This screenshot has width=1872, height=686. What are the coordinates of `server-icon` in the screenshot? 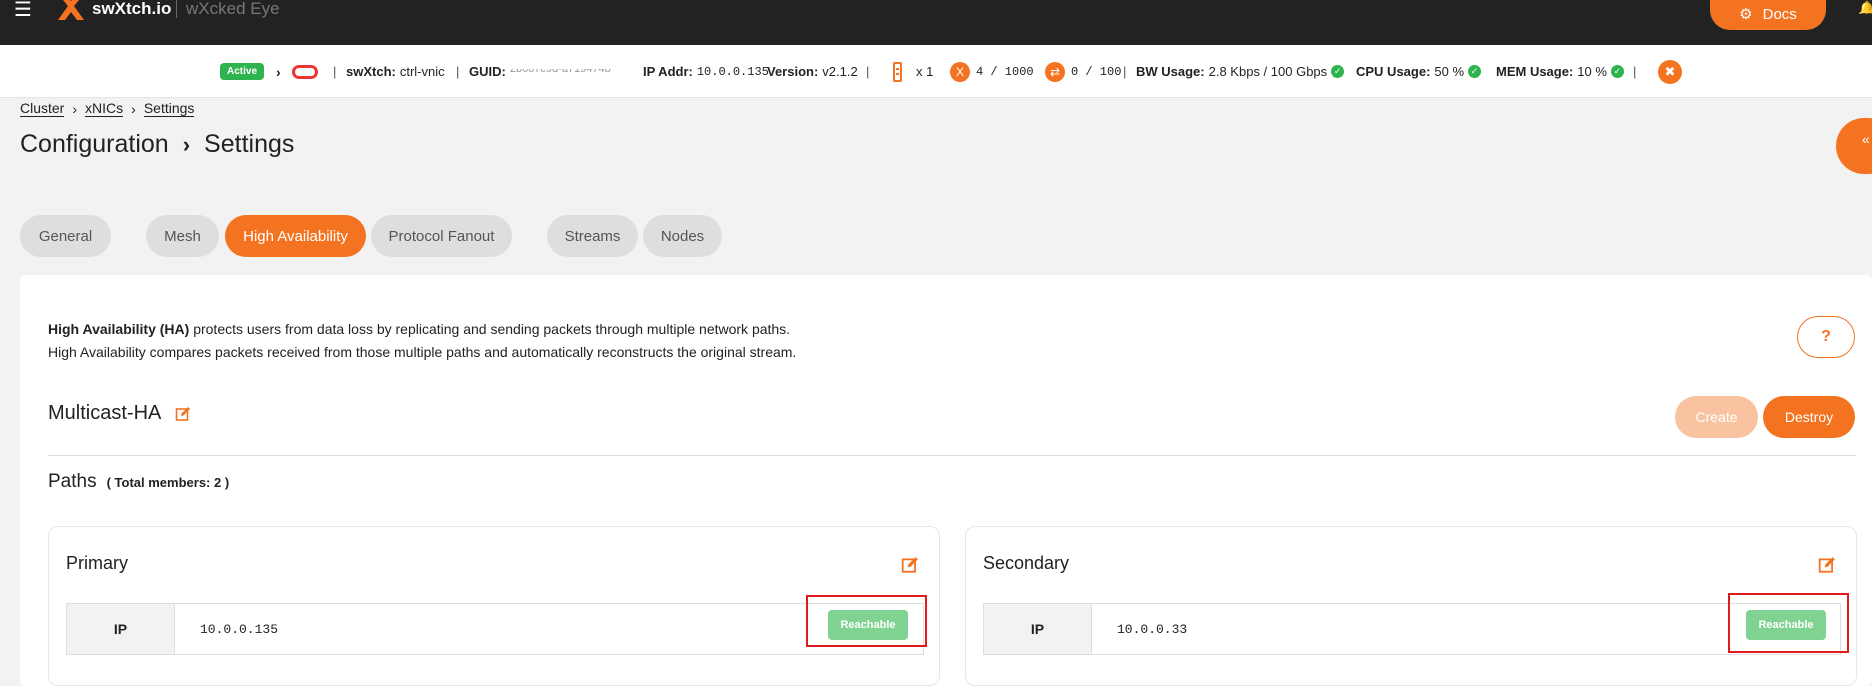 It's located at (897, 71).